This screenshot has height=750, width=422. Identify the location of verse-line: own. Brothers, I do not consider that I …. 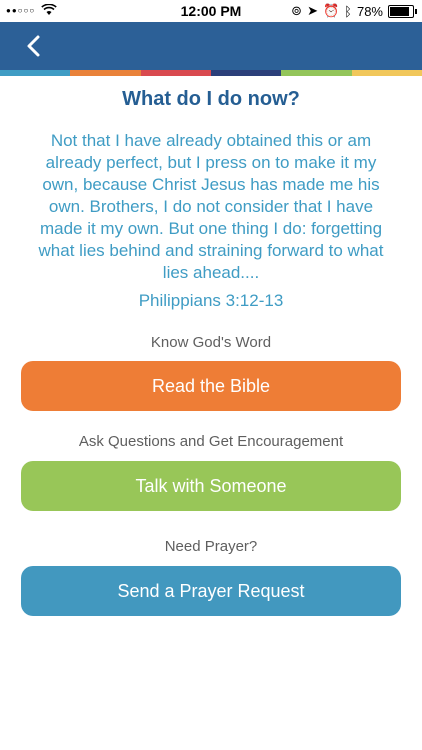
(211, 206).